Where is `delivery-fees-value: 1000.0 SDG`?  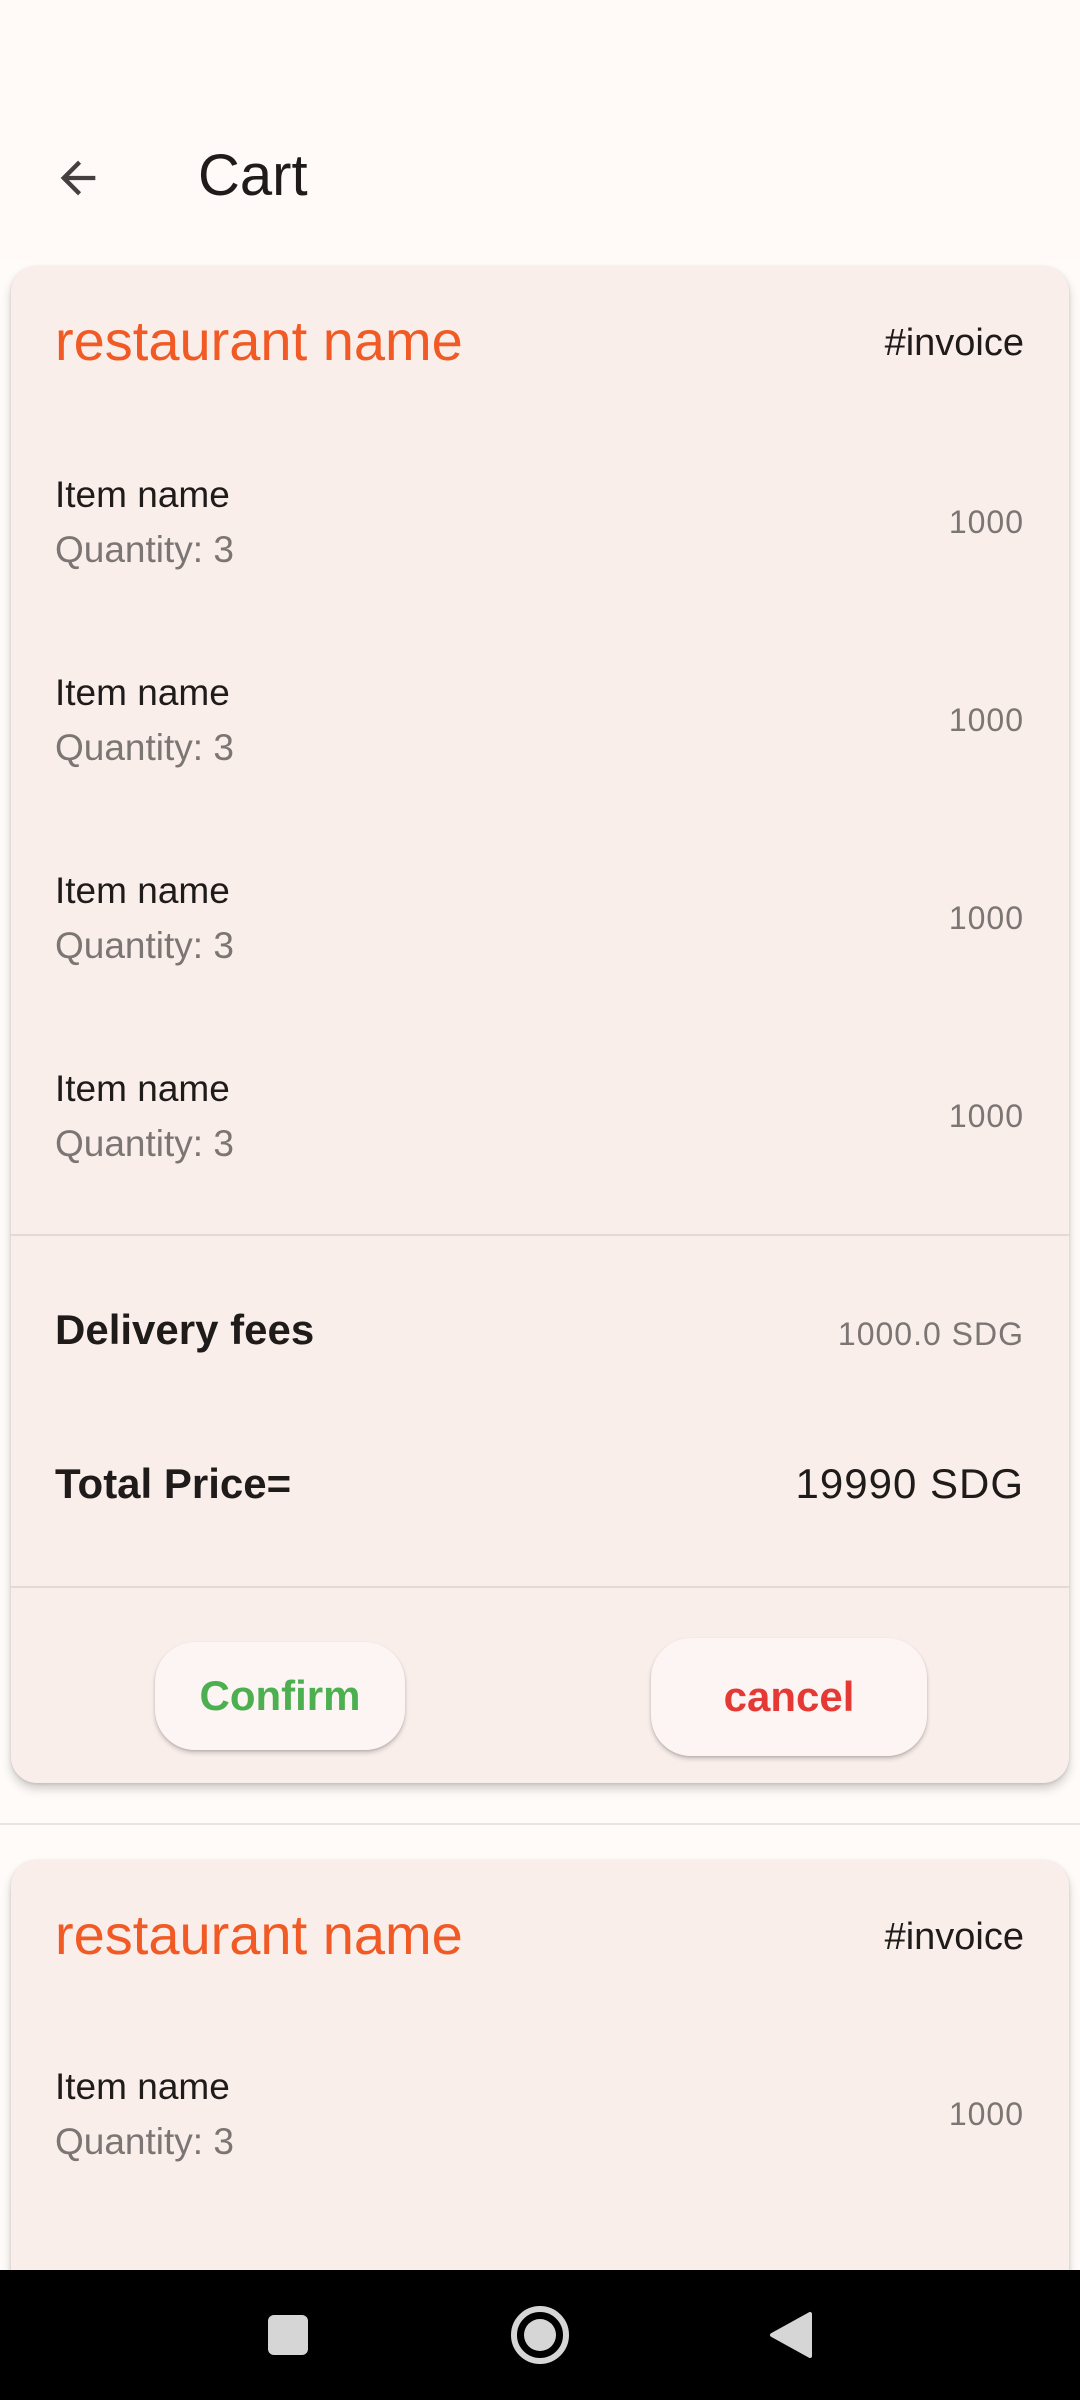
delivery-fees-value: 1000.0 SDG is located at coordinates (930, 1334).